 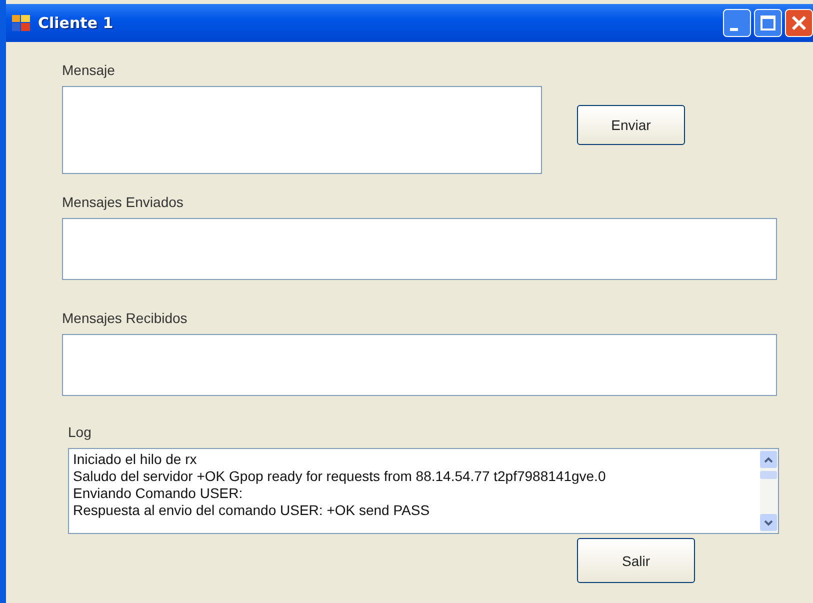 What do you see at coordinates (302, 130) in the screenshot?
I see `message-field` at bounding box center [302, 130].